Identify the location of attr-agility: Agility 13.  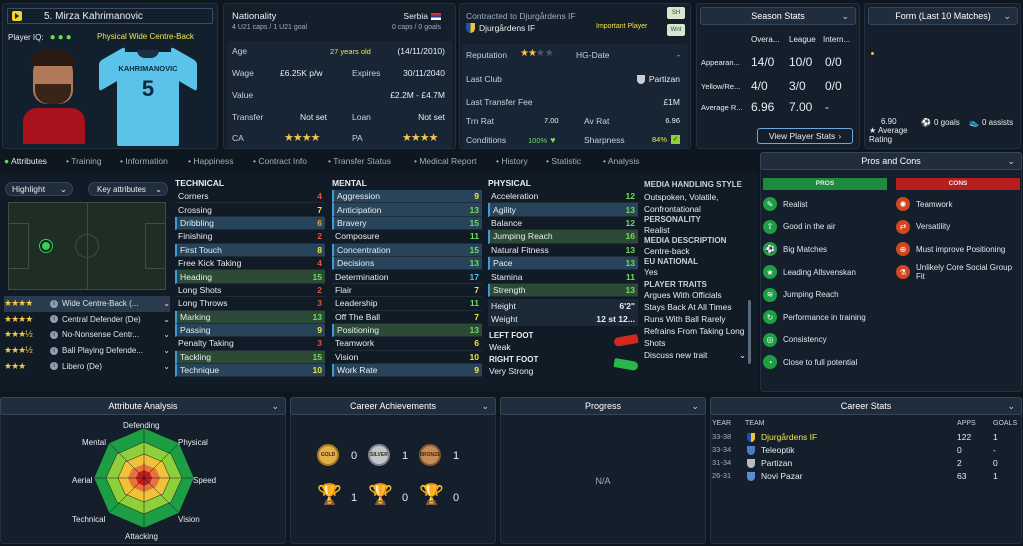
(563, 210).